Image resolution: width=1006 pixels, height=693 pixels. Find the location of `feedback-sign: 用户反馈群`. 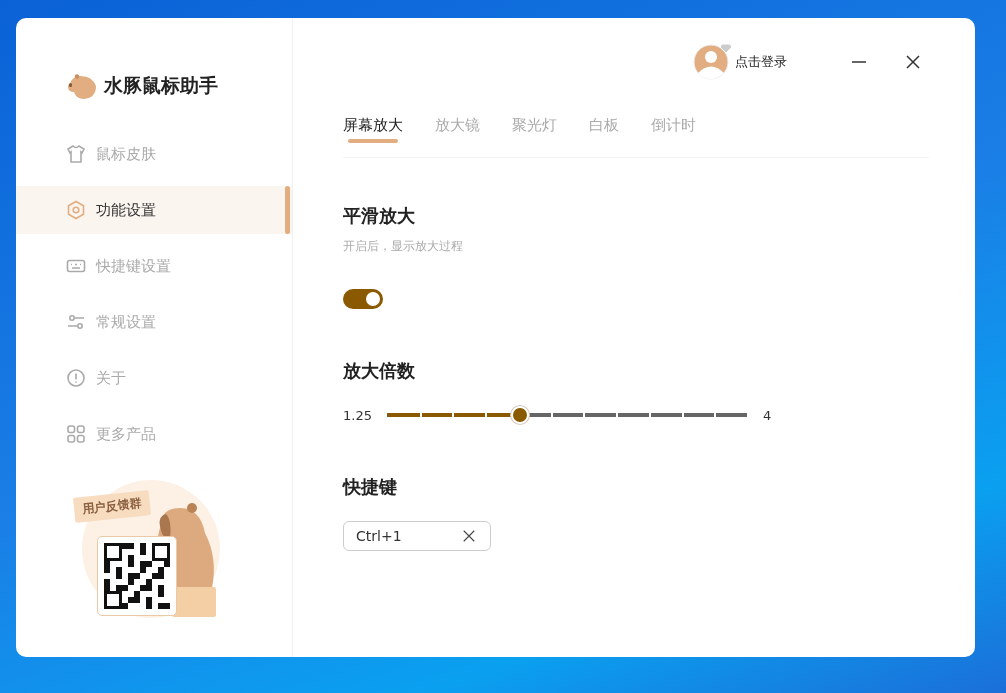

feedback-sign: 用户反馈群 is located at coordinates (112, 506).